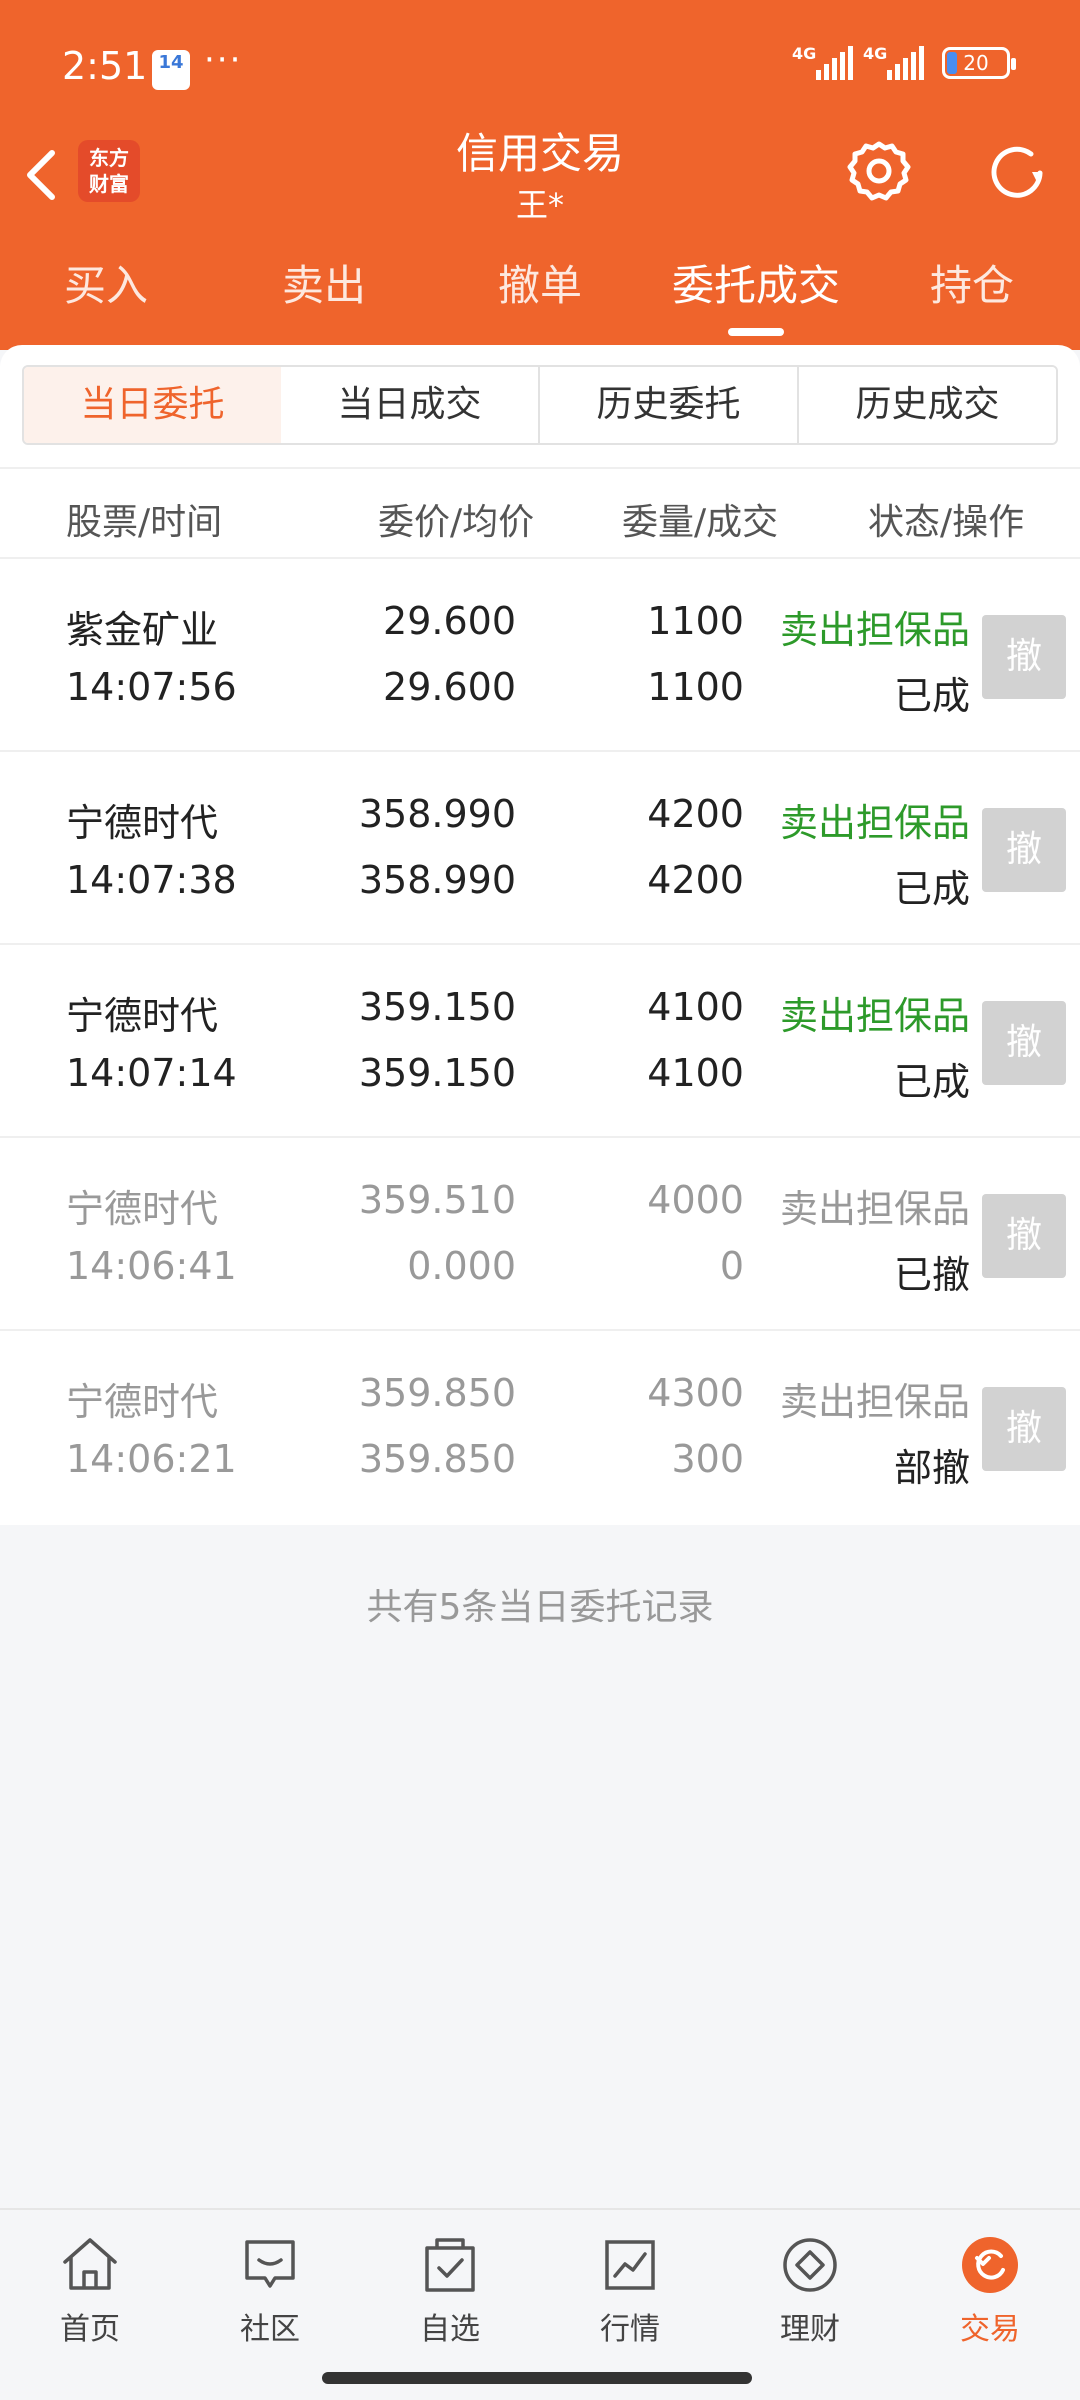 The height and width of the screenshot is (2400, 1080). I want to click on header-status-action: 状态/操作, so click(946, 522).